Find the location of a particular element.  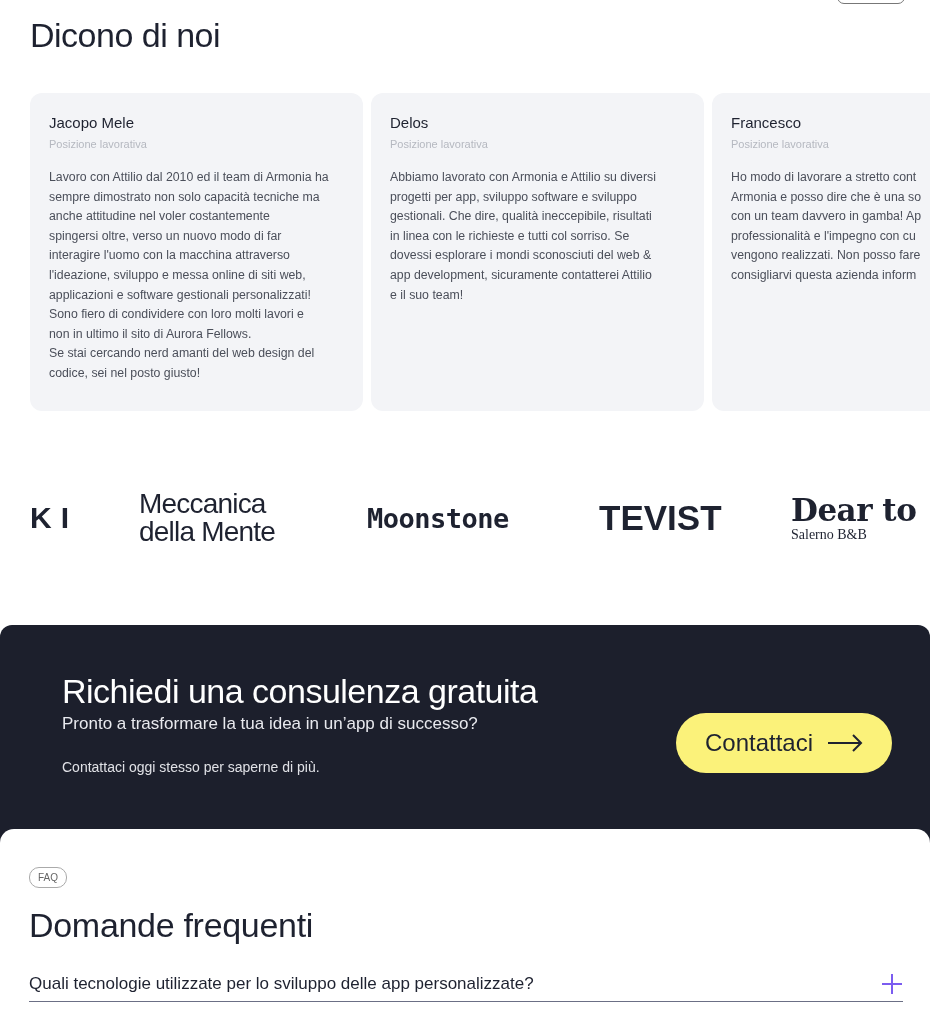

cta-subtitle: Pronto a trasformare la tua idea in un’app di successo? is located at coordinates (270, 724).